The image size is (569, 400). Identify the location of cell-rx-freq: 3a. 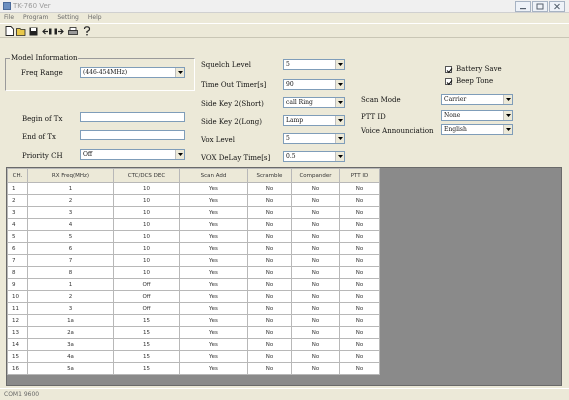
(70, 344).